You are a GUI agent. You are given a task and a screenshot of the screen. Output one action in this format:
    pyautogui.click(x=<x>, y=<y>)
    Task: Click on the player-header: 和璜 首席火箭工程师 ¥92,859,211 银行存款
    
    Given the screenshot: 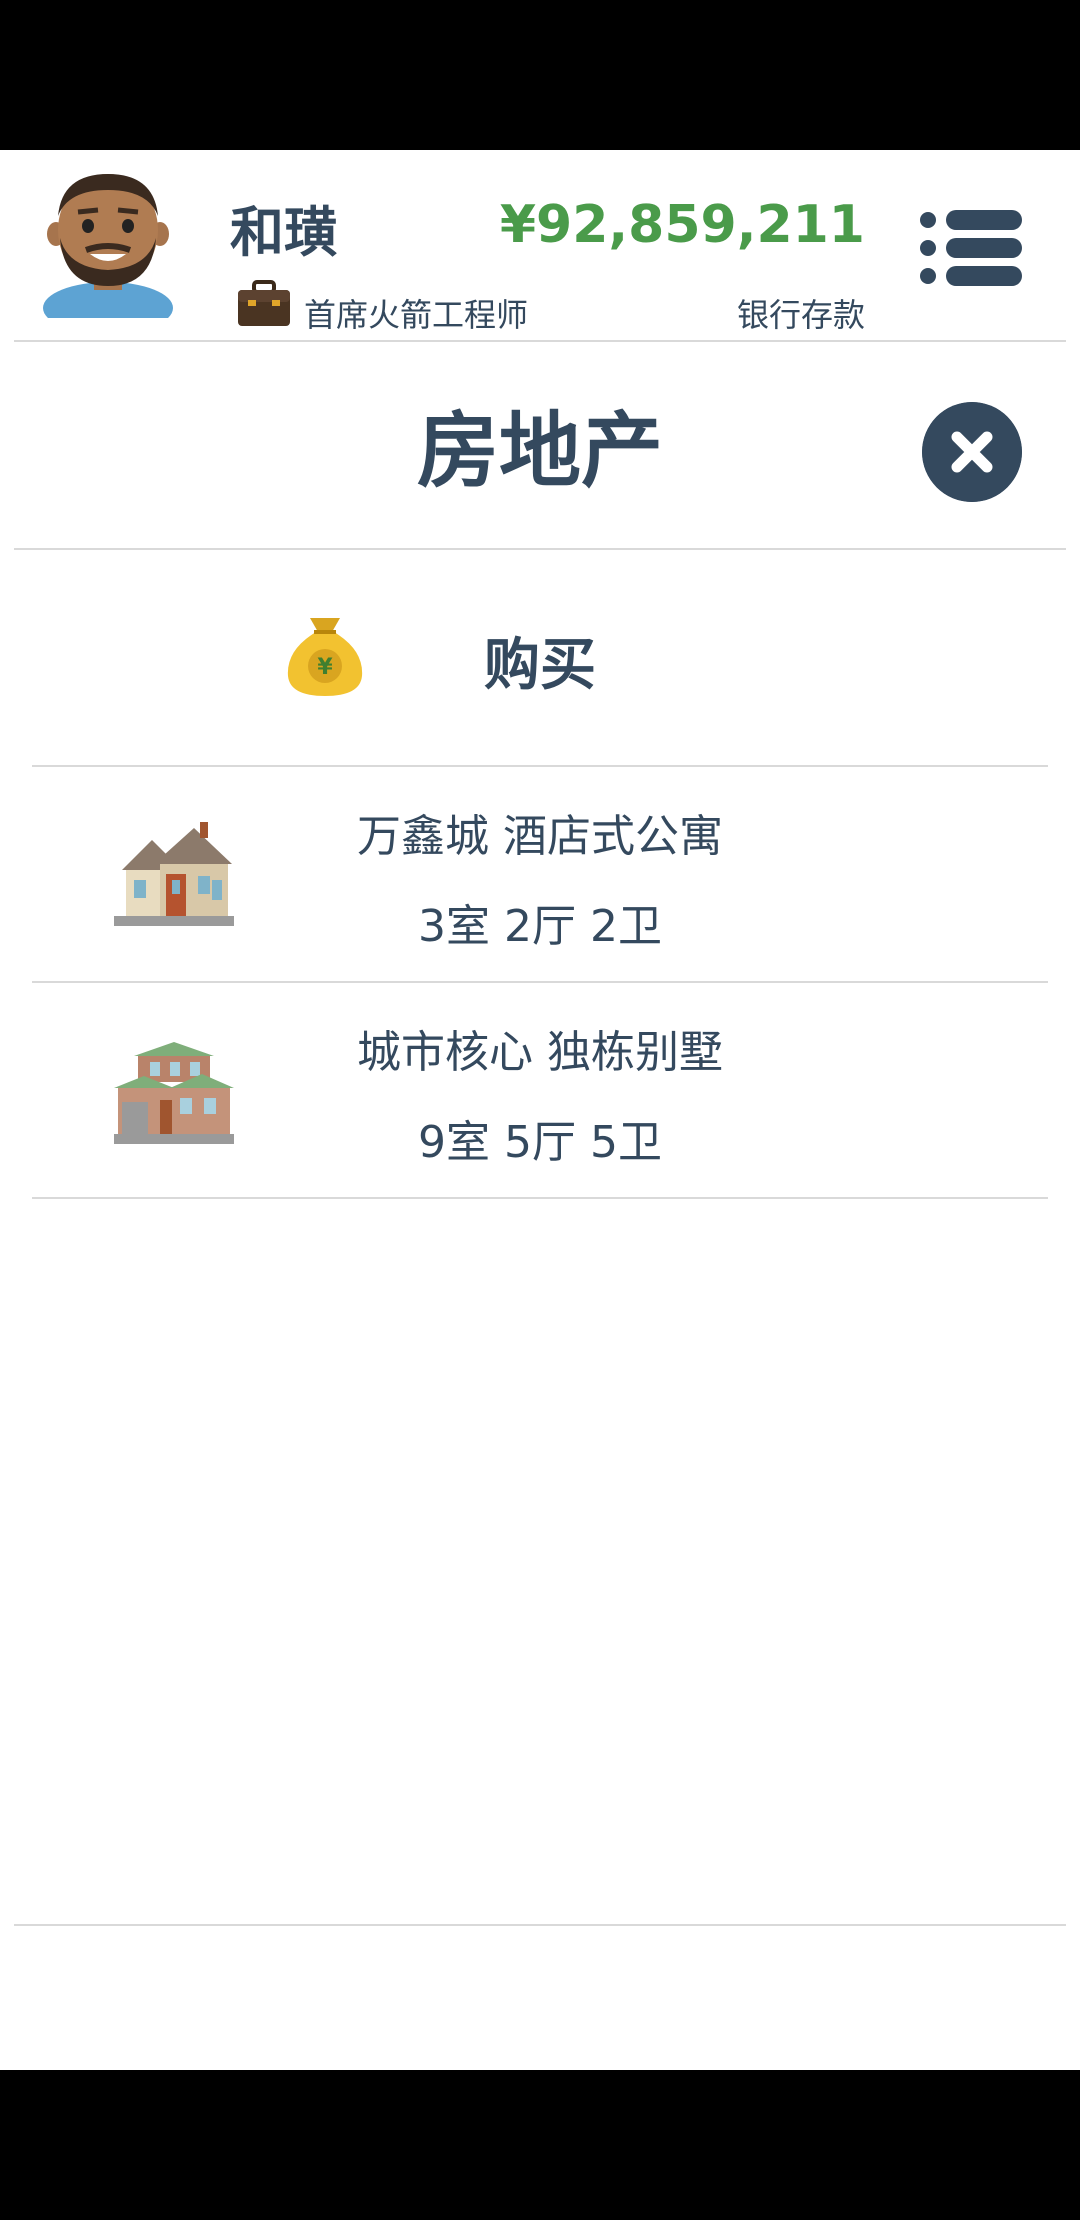 What is the action you would take?
    pyautogui.click(x=540, y=245)
    